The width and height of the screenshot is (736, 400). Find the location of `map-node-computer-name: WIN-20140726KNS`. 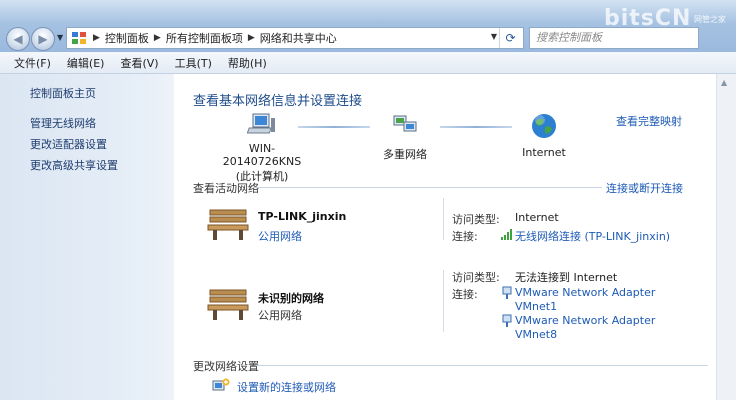

map-node-computer-name: WIN-20140726KNS is located at coordinates (262, 155).